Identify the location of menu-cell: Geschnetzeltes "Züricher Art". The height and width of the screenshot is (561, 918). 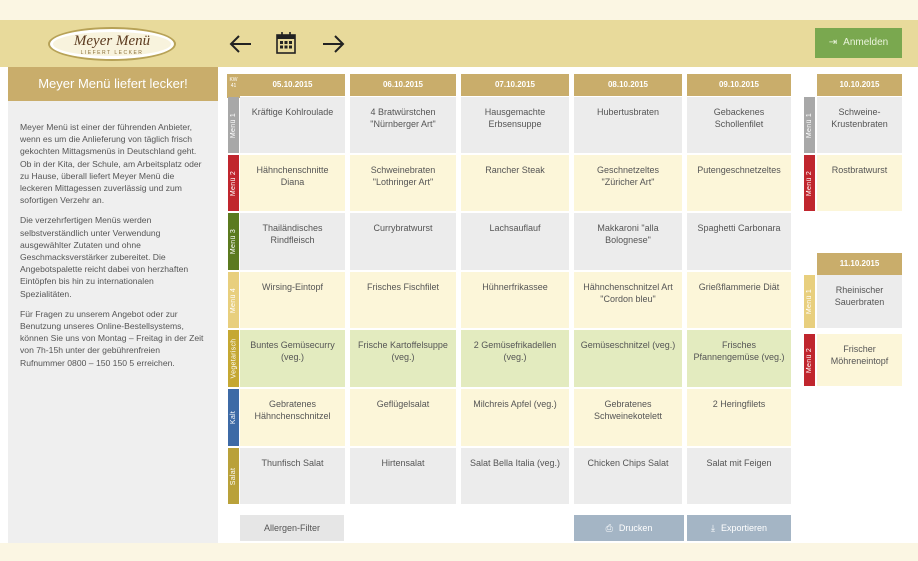
(628, 183).